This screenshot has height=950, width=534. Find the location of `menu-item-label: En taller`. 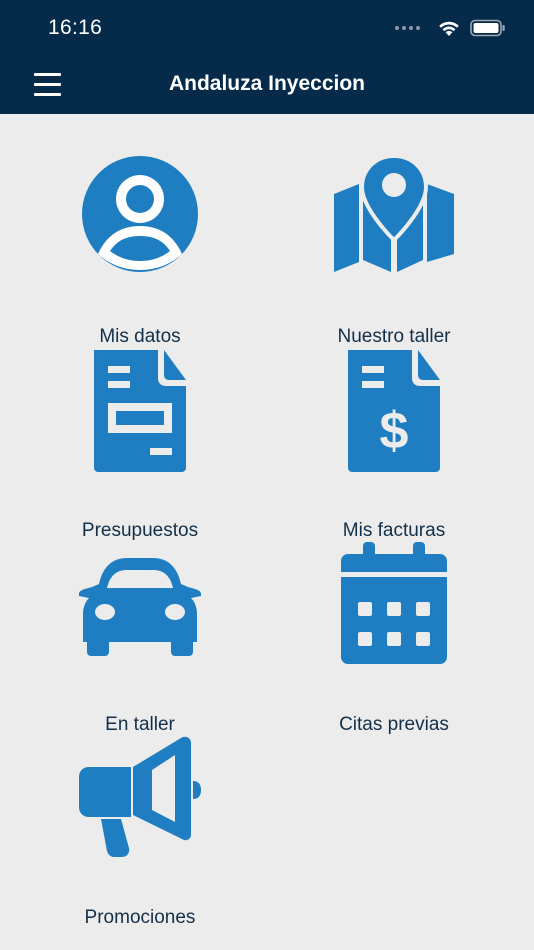

menu-item-label: En taller is located at coordinates (140, 724).